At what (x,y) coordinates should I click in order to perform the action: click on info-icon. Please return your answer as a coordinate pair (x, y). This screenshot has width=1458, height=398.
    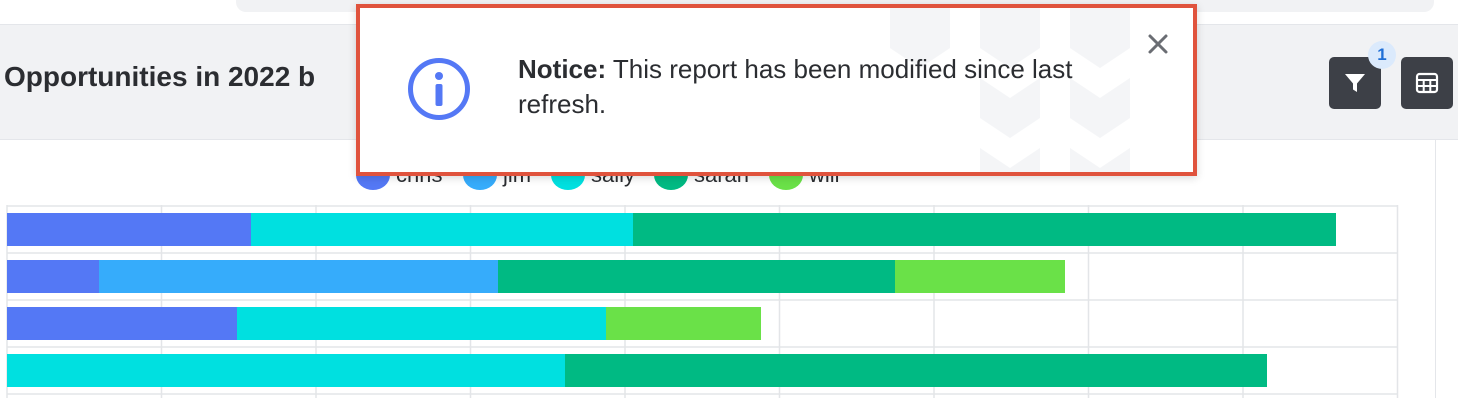
    Looking at the image, I should click on (439, 89).